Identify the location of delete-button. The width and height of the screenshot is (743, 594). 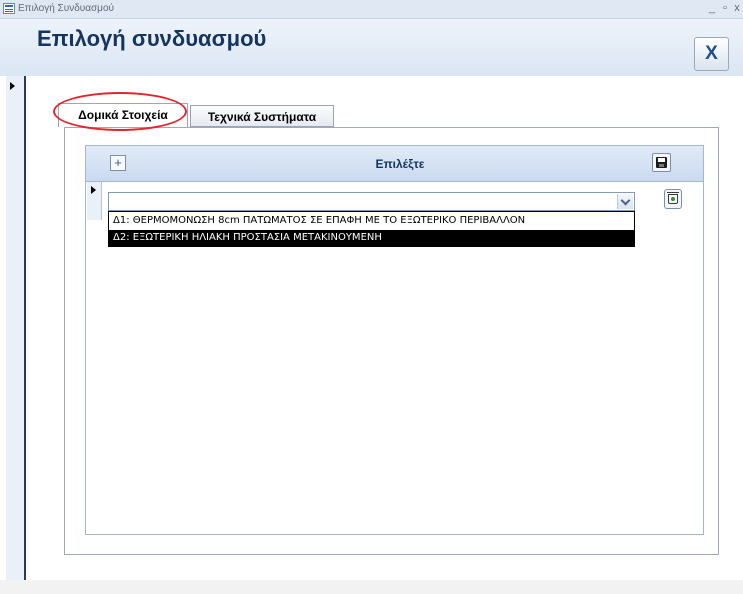
(673, 199).